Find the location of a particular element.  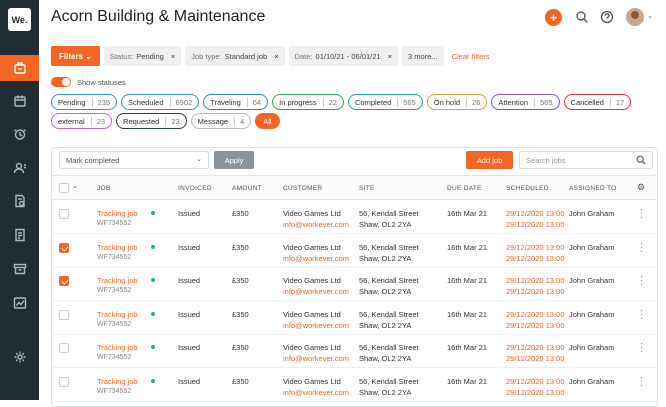

contacts-icon is located at coordinates (19, 168).